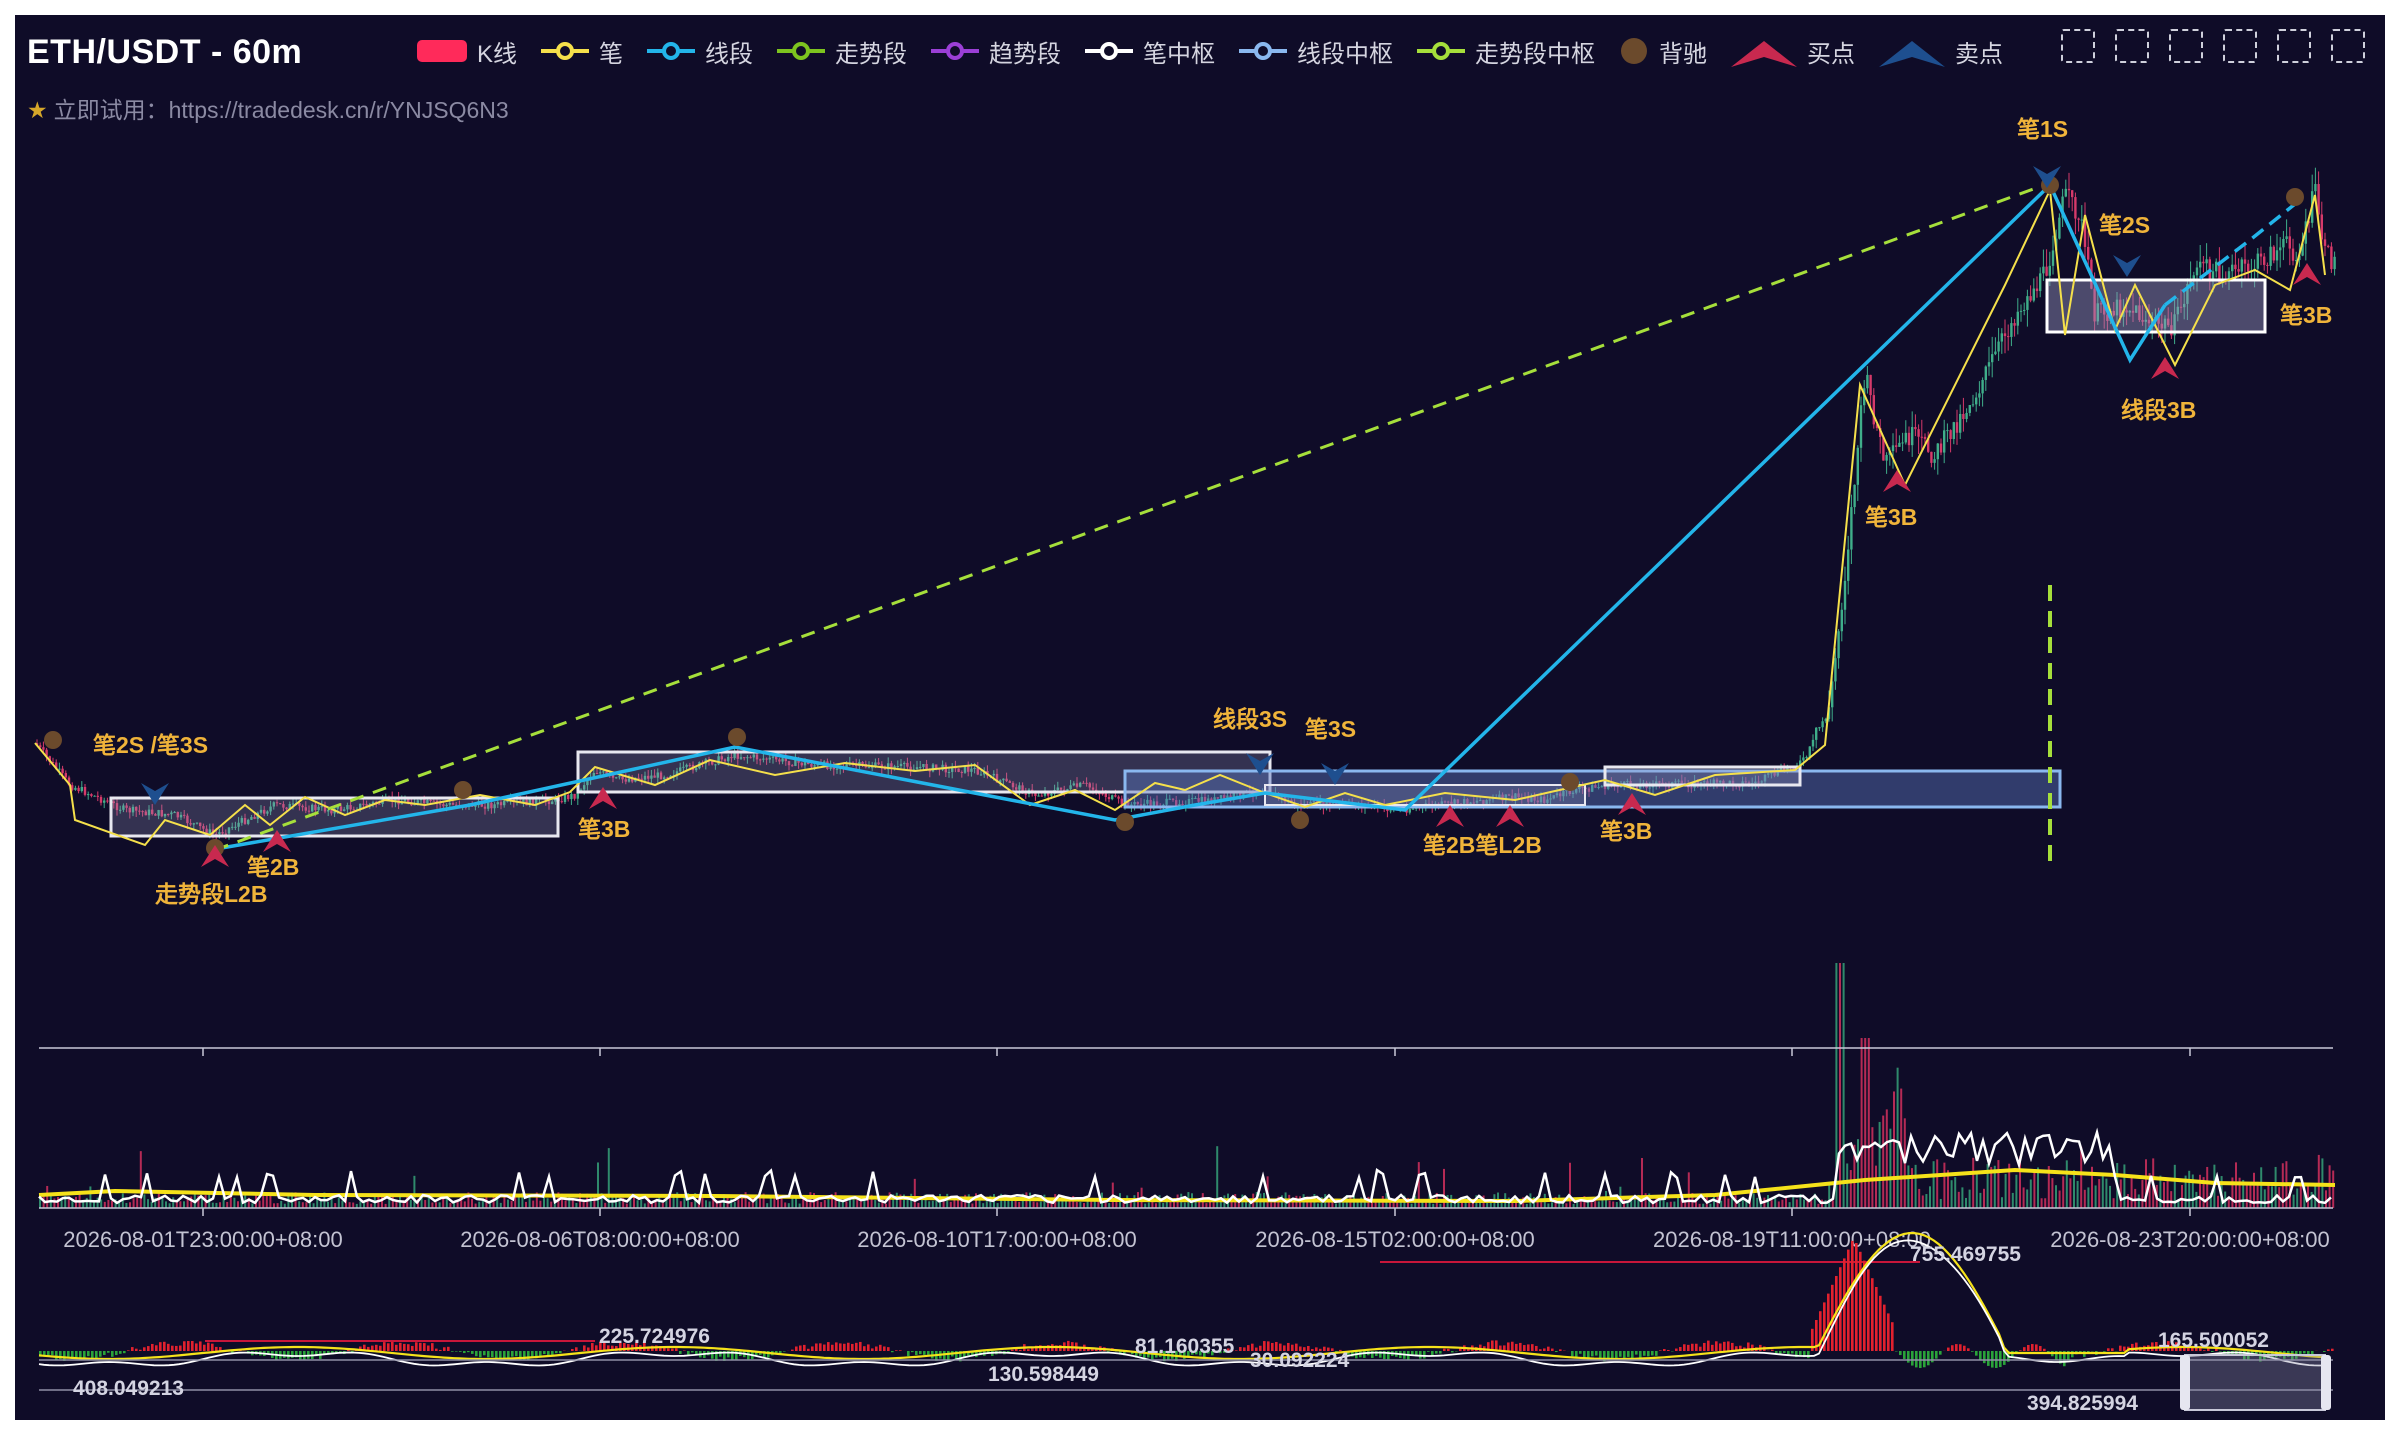  What do you see at coordinates (737, 737) in the screenshot?
I see `divergence-dot` at bounding box center [737, 737].